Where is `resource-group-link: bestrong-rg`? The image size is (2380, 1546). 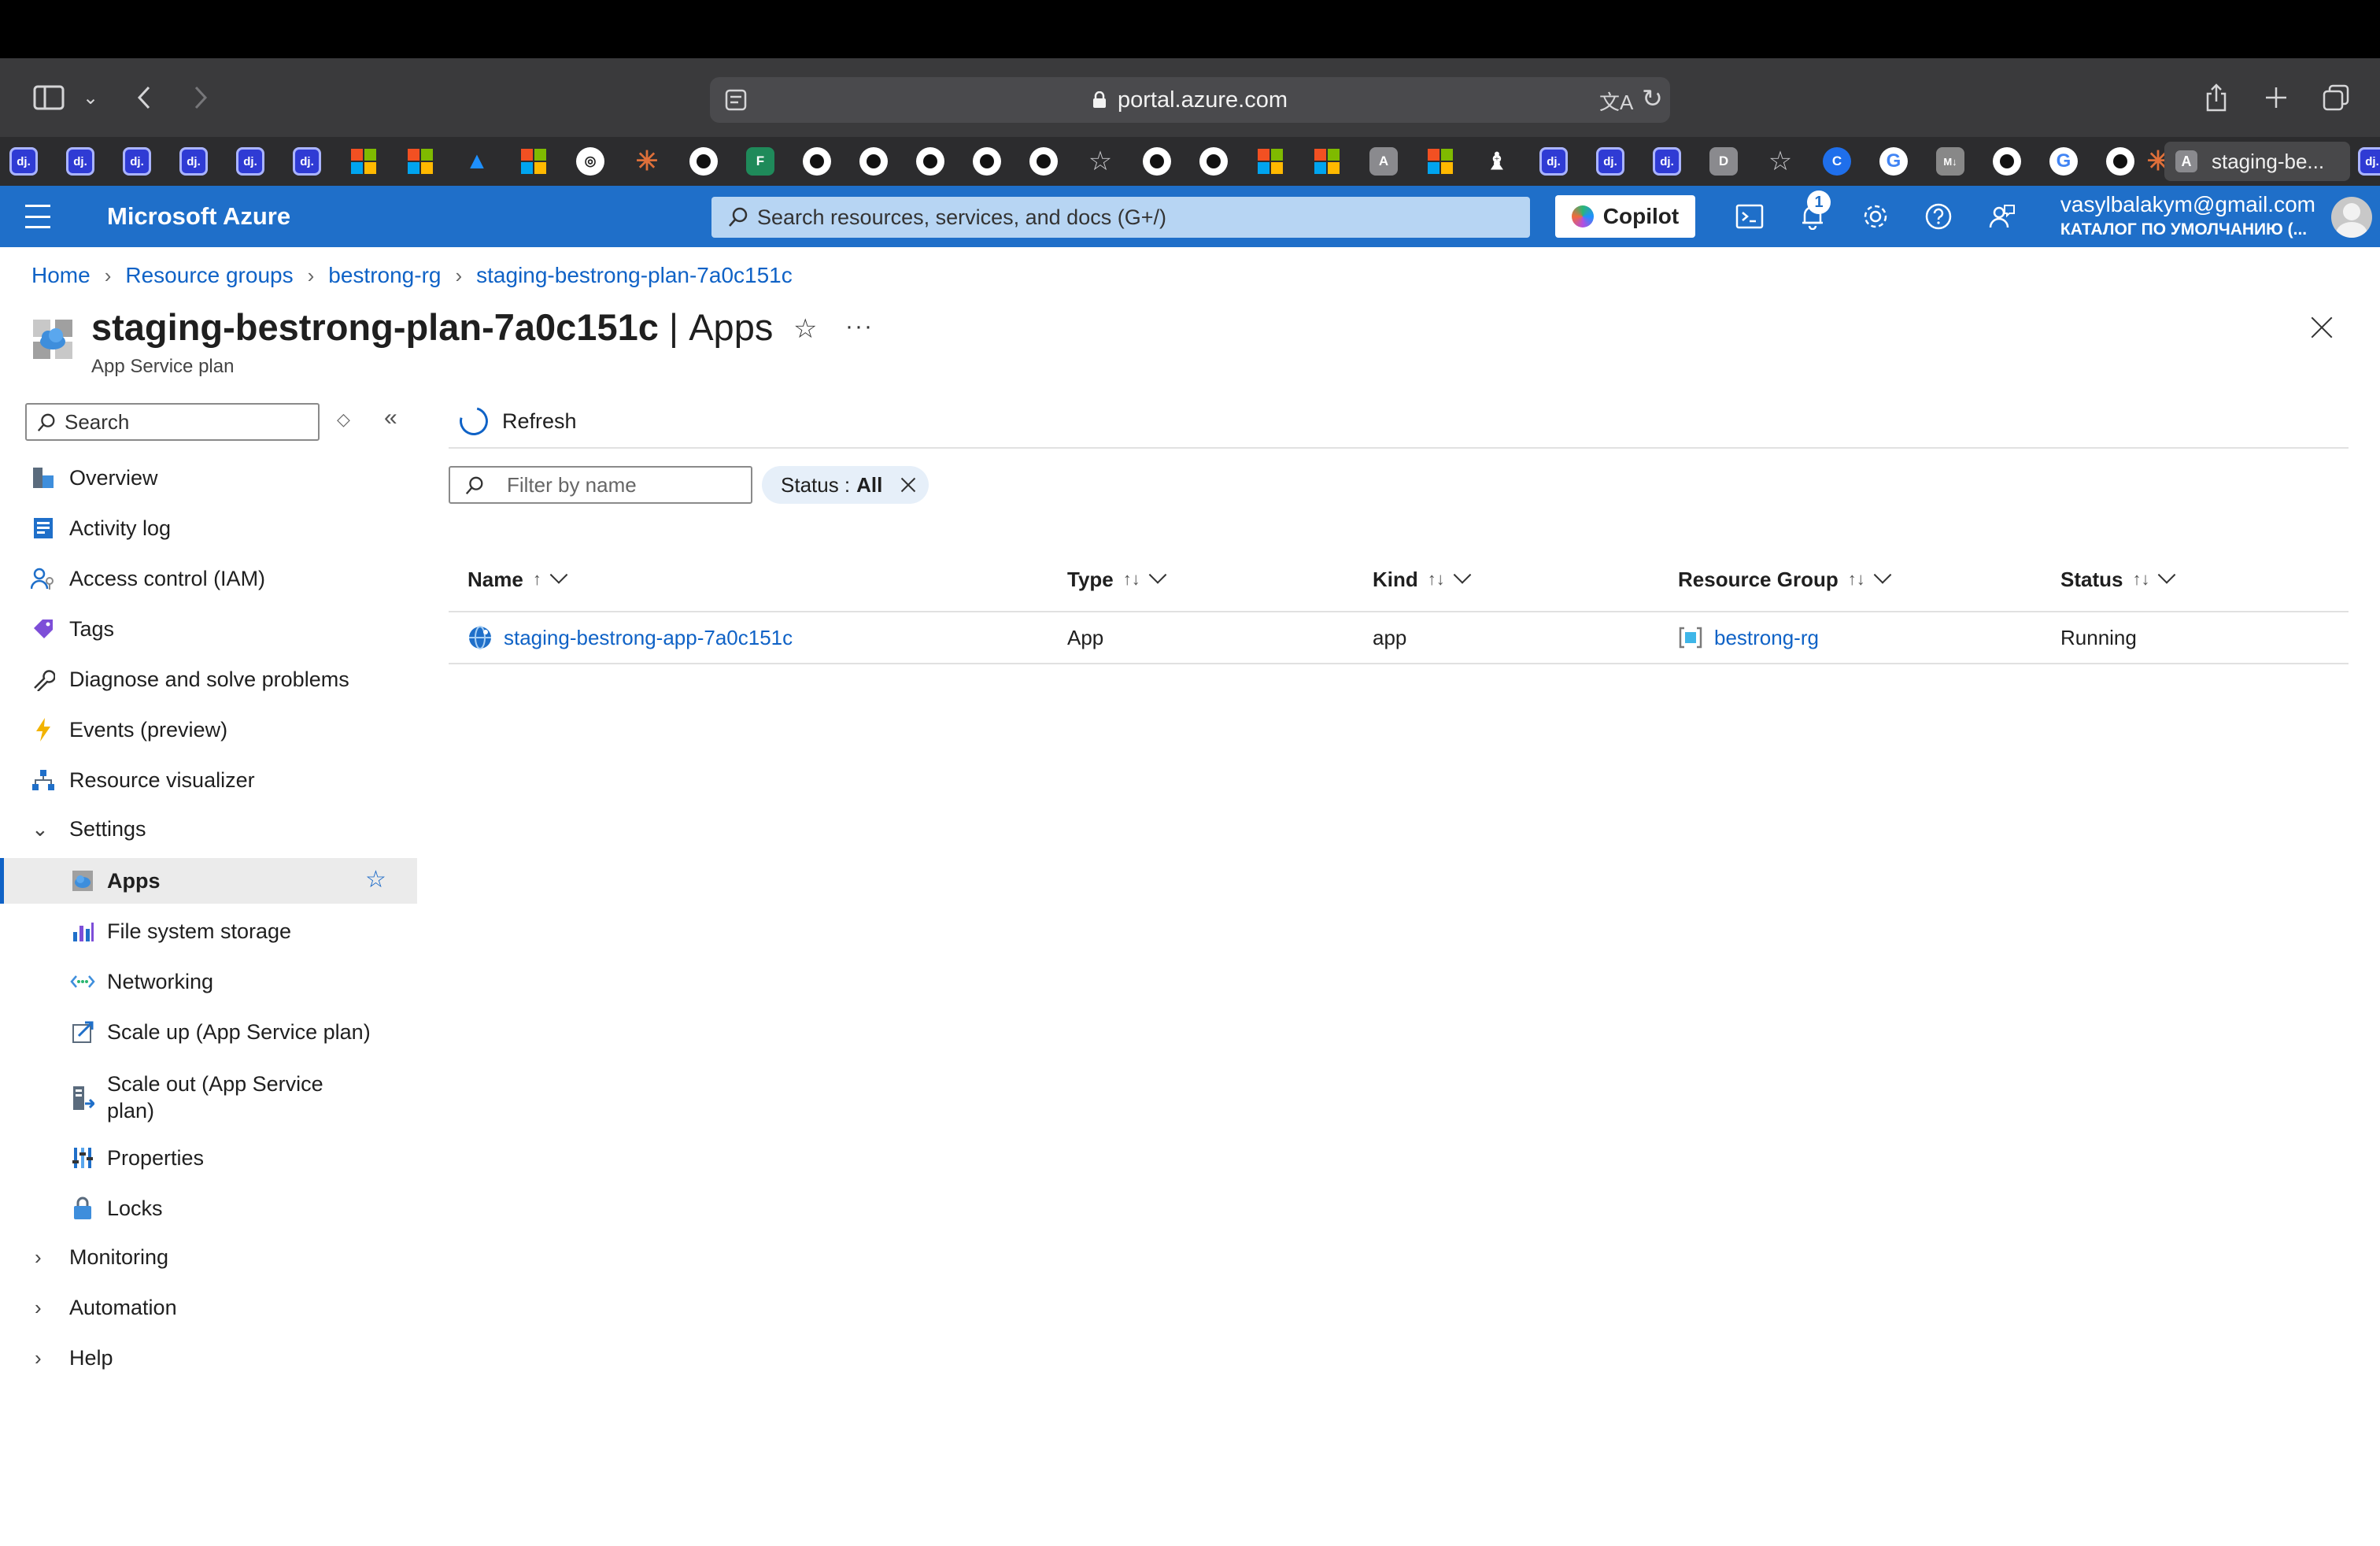 resource-group-link: bestrong-rg is located at coordinates (1767, 638).